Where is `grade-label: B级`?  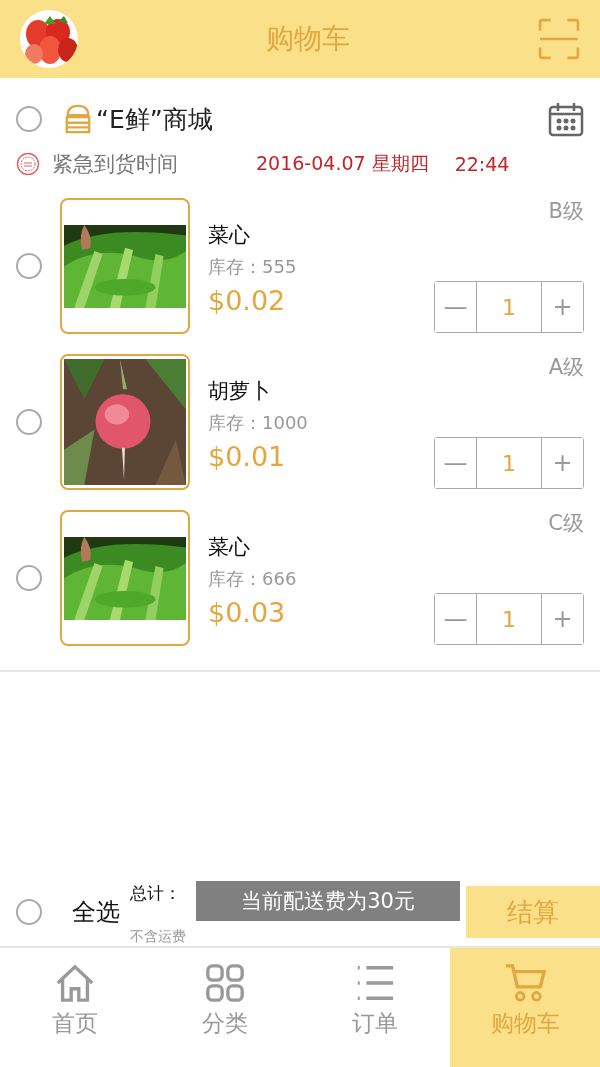
grade-label: B级 is located at coordinates (566, 211).